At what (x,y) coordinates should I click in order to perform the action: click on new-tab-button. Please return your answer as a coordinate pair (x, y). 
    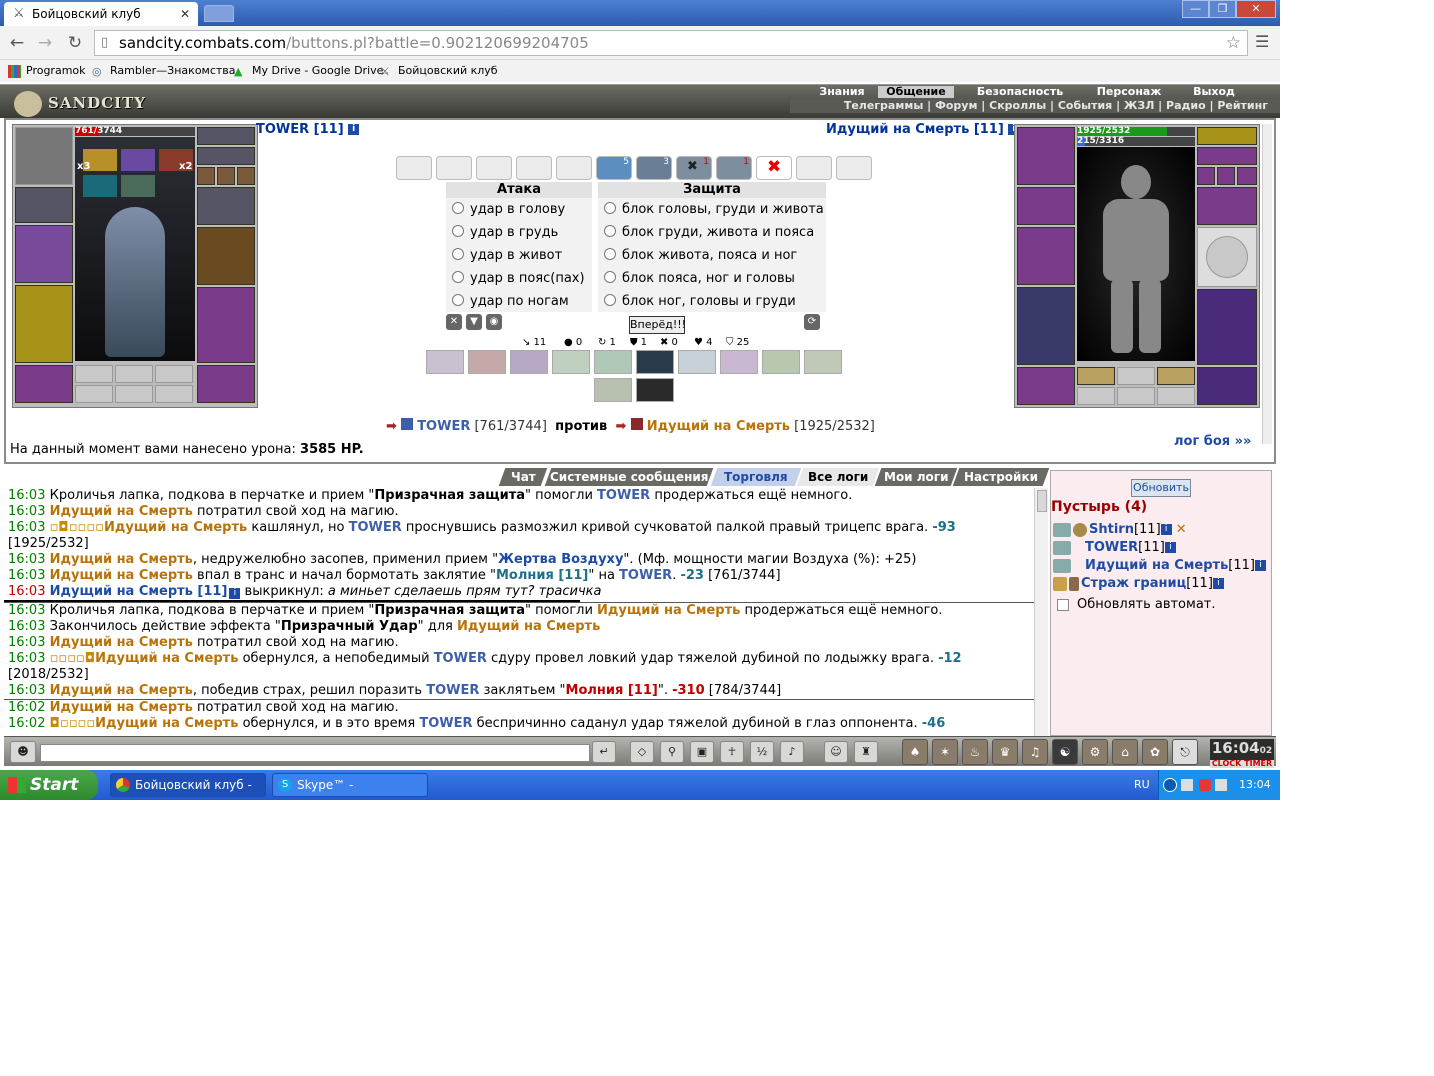
    Looking at the image, I should click on (219, 13).